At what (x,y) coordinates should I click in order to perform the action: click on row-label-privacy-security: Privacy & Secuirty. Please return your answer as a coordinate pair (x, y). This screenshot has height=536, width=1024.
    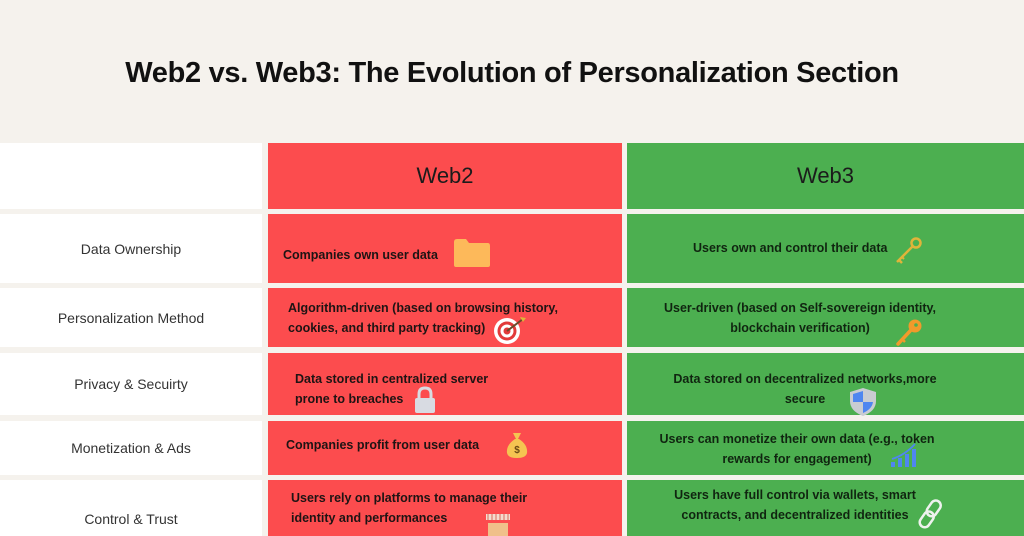
    Looking at the image, I should click on (131, 384).